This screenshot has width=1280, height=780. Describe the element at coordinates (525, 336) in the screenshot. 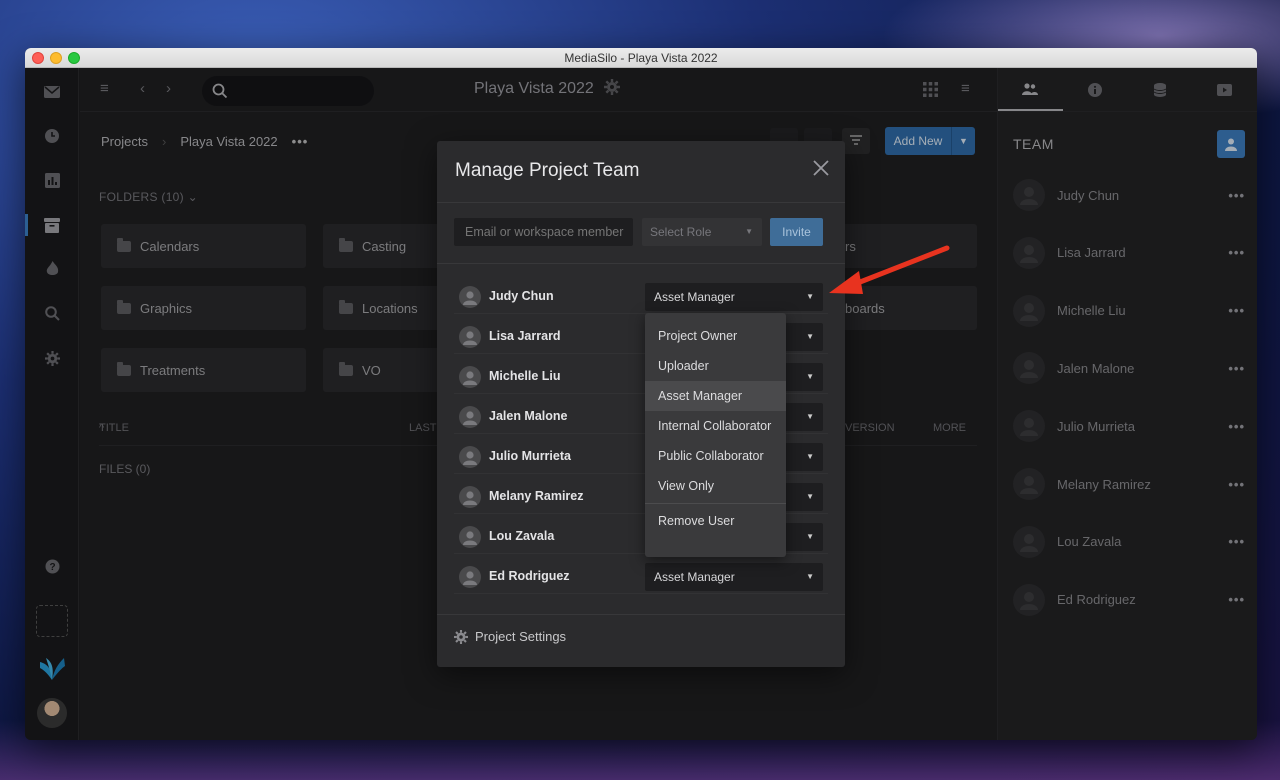

I see `member-name: Lisa Jarrard` at that location.